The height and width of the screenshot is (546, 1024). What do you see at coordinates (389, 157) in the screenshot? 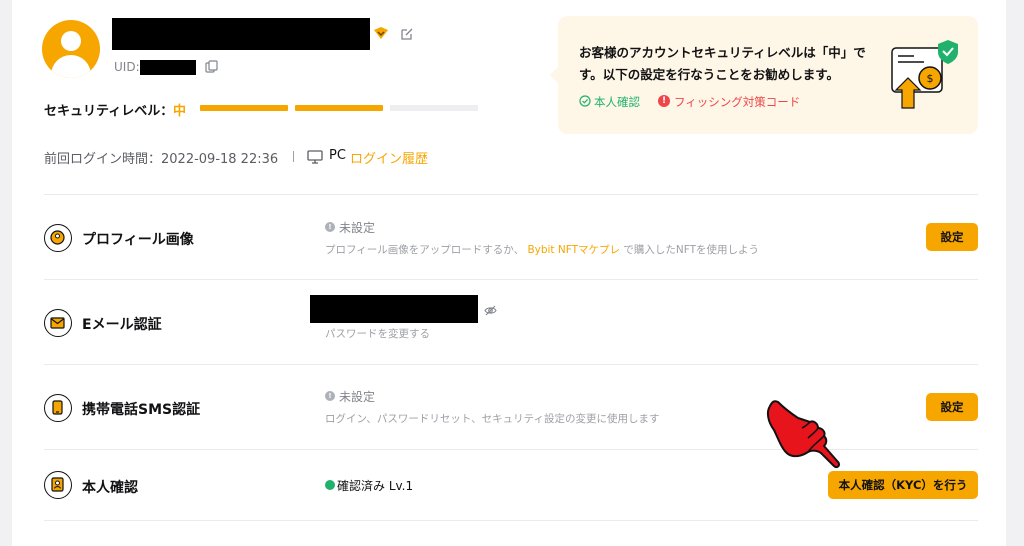
I see `login-history-link: ログイン履歴` at bounding box center [389, 157].